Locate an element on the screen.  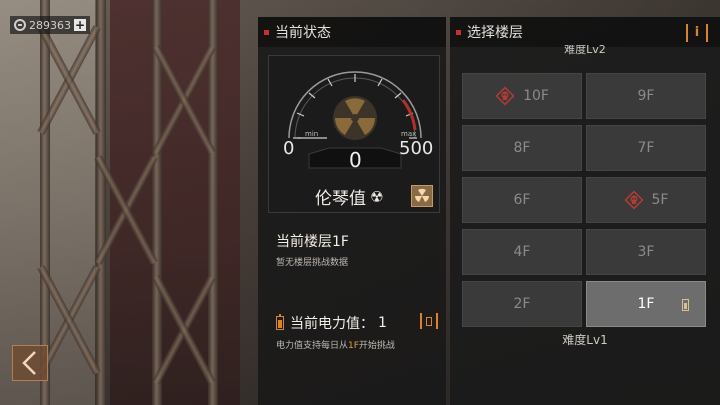
floor-label: 7F is located at coordinates (646, 148).